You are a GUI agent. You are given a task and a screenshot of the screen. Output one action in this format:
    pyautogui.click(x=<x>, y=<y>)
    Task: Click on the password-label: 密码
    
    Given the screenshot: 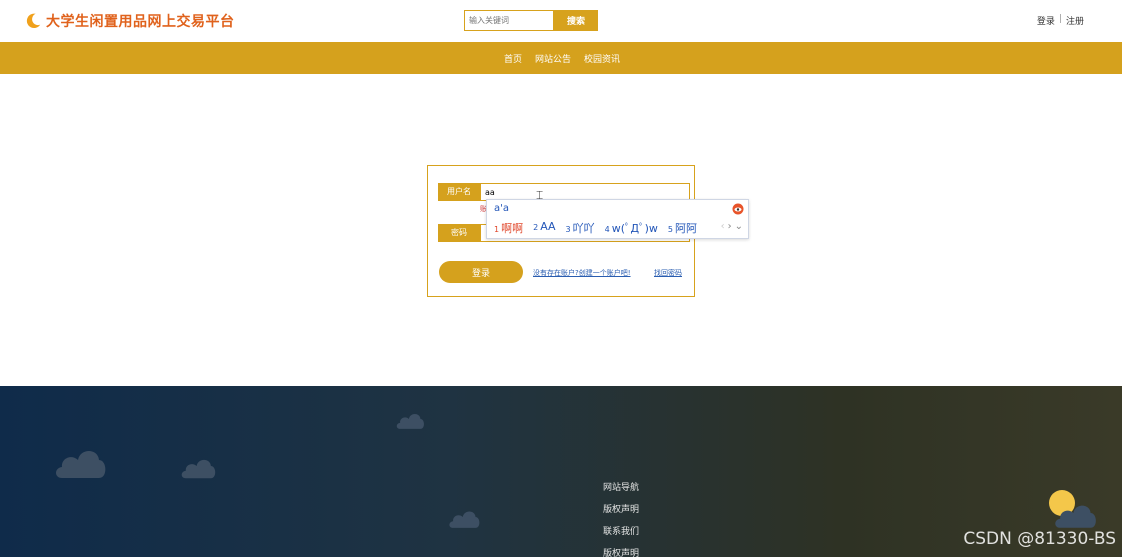 What is the action you would take?
    pyautogui.click(x=459, y=233)
    